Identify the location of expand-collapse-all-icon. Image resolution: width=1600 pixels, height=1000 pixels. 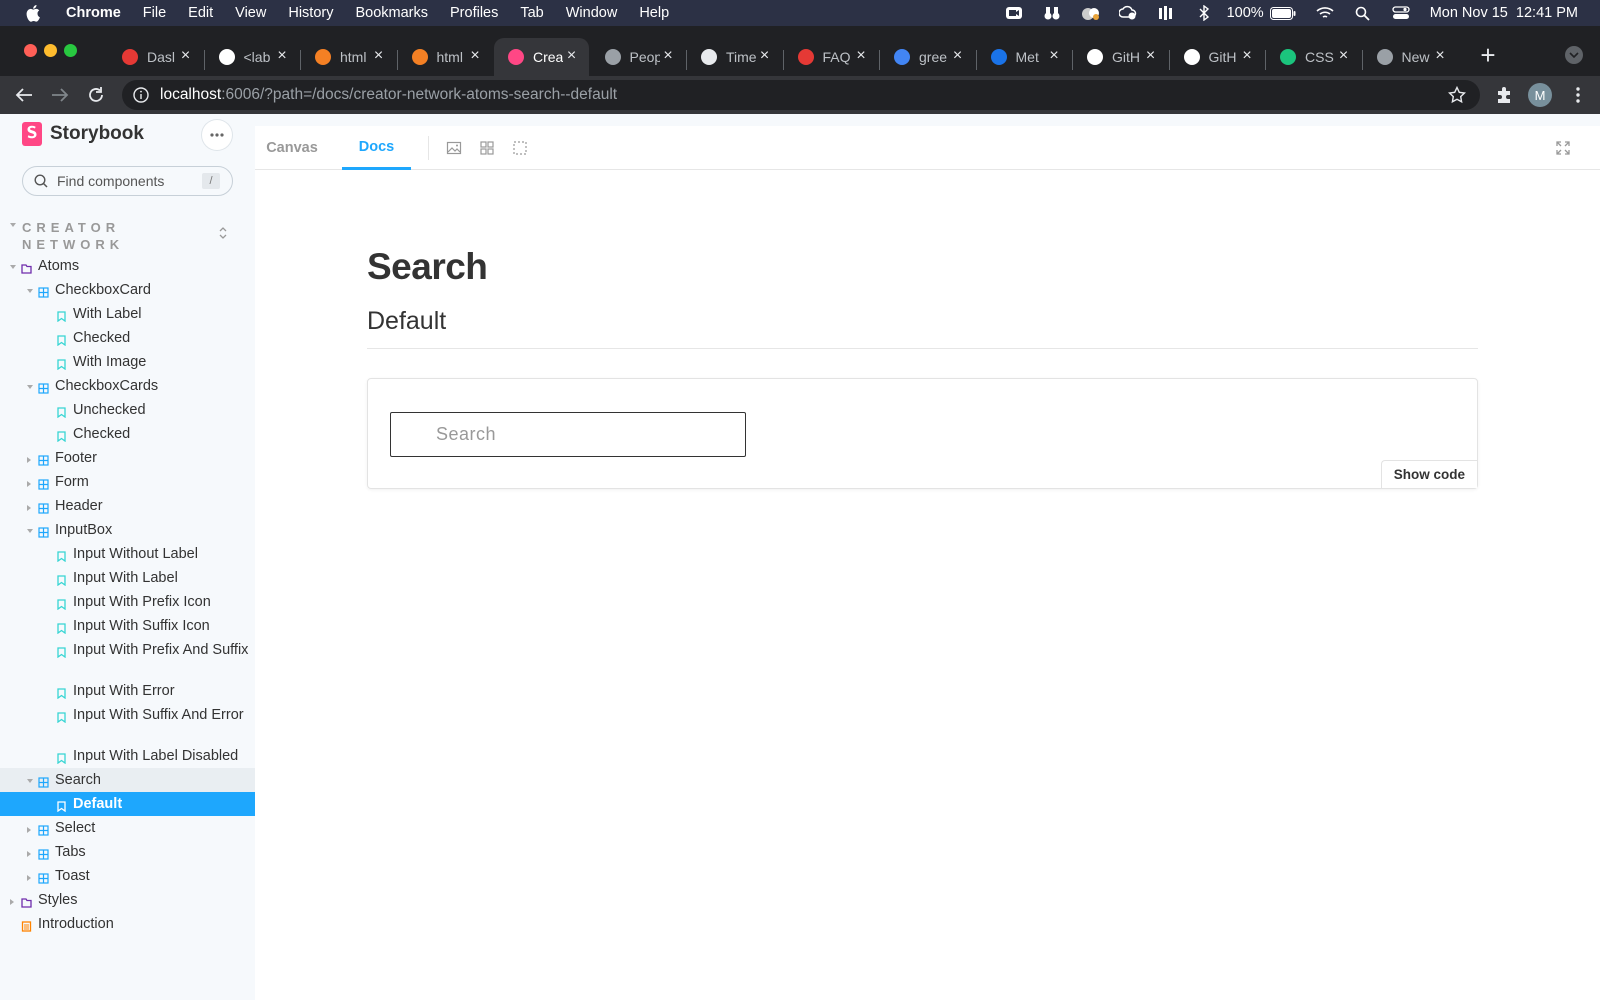
(223, 233).